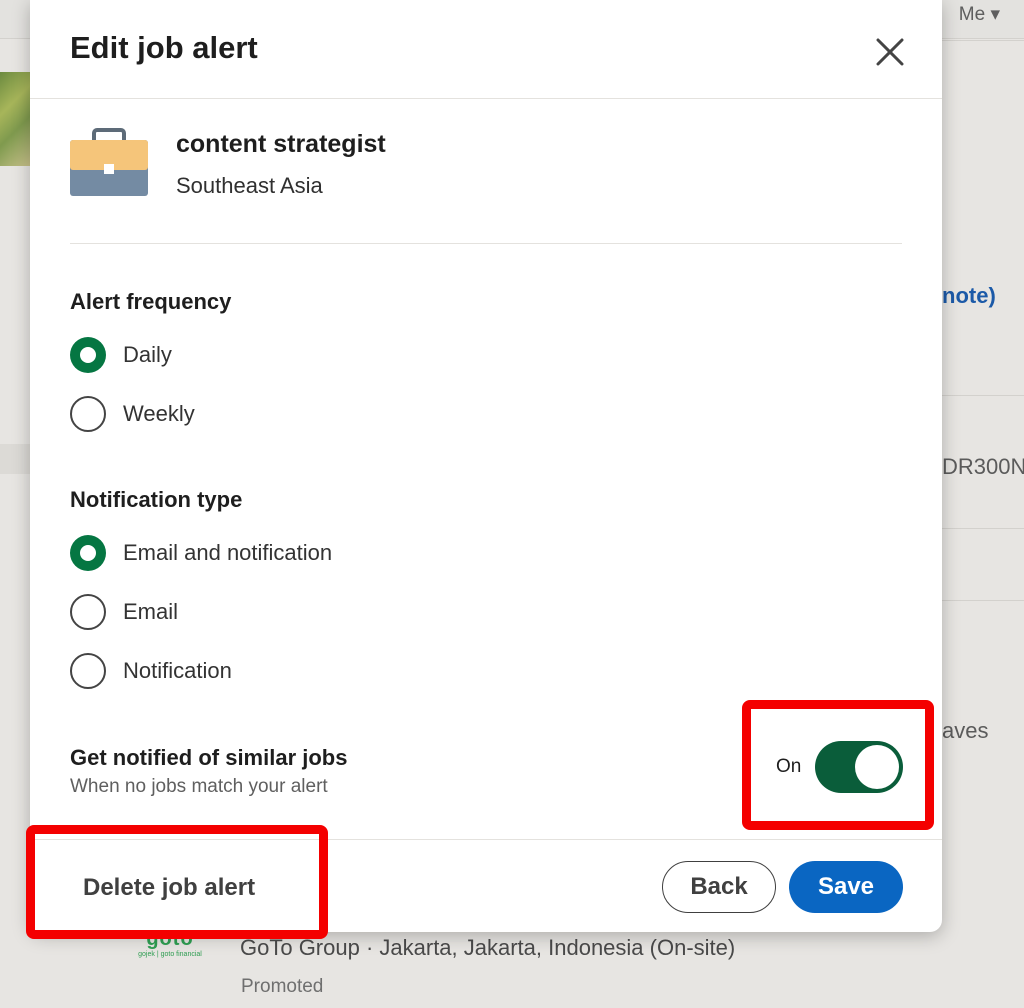 The height and width of the screenshot is (1008, 1024). I want to click on close-button, so click(890, 52).